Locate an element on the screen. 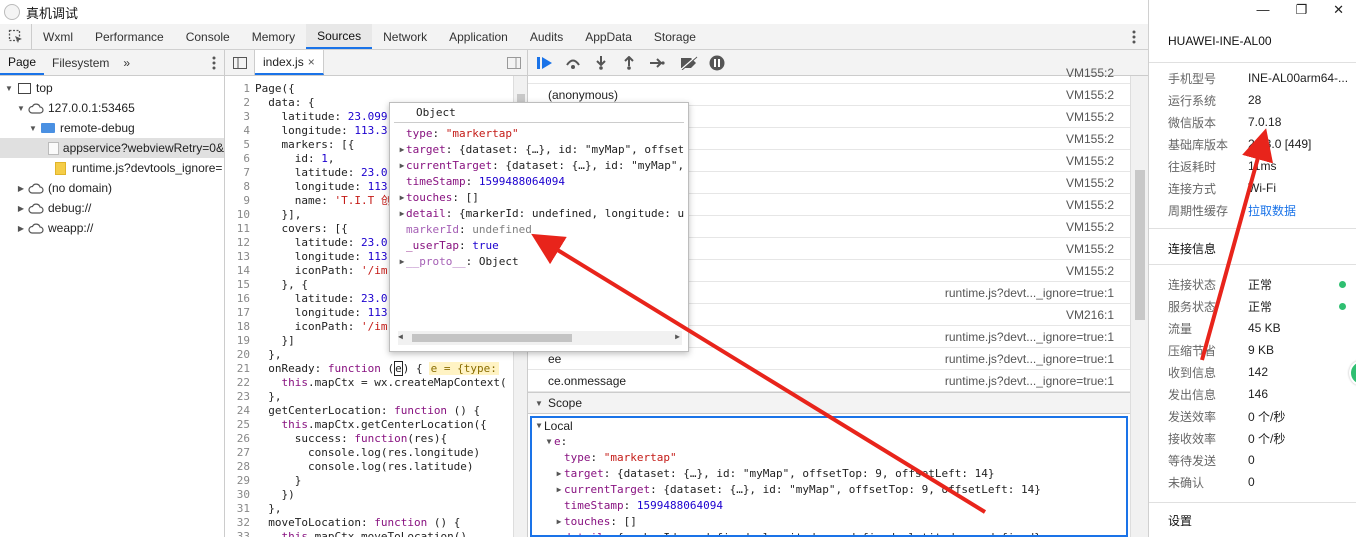 The height and width of the screenshot is (537, 1356). popover-scrollbar: ◀ ▶ is located at coordinates (540, 338).